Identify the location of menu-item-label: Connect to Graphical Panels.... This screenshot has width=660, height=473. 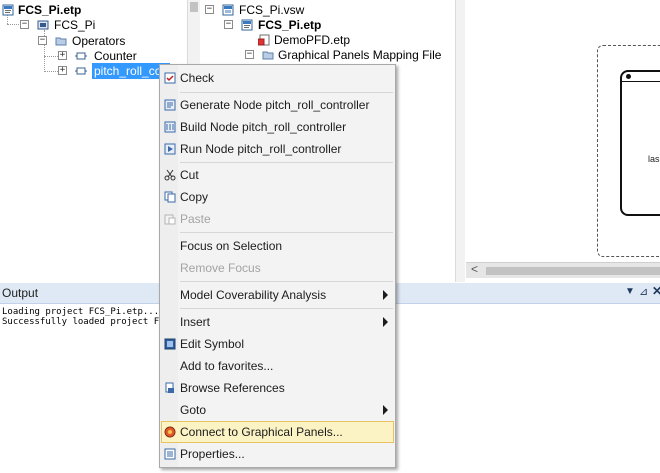
(261, 432).